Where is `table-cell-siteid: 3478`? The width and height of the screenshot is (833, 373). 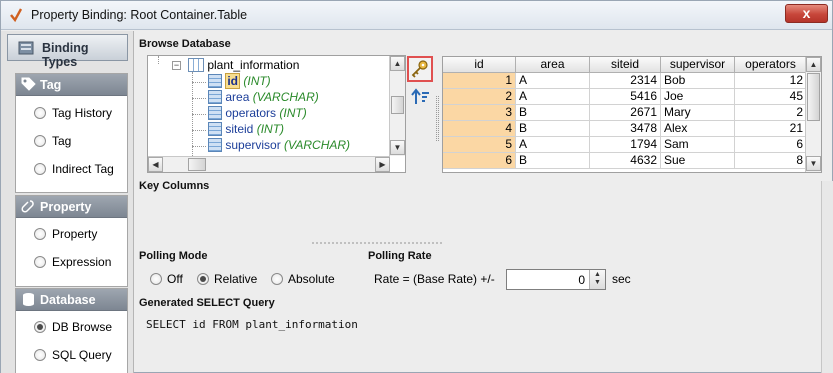
table-cell-siteid: 3478 is located at coordinates (625, 129).